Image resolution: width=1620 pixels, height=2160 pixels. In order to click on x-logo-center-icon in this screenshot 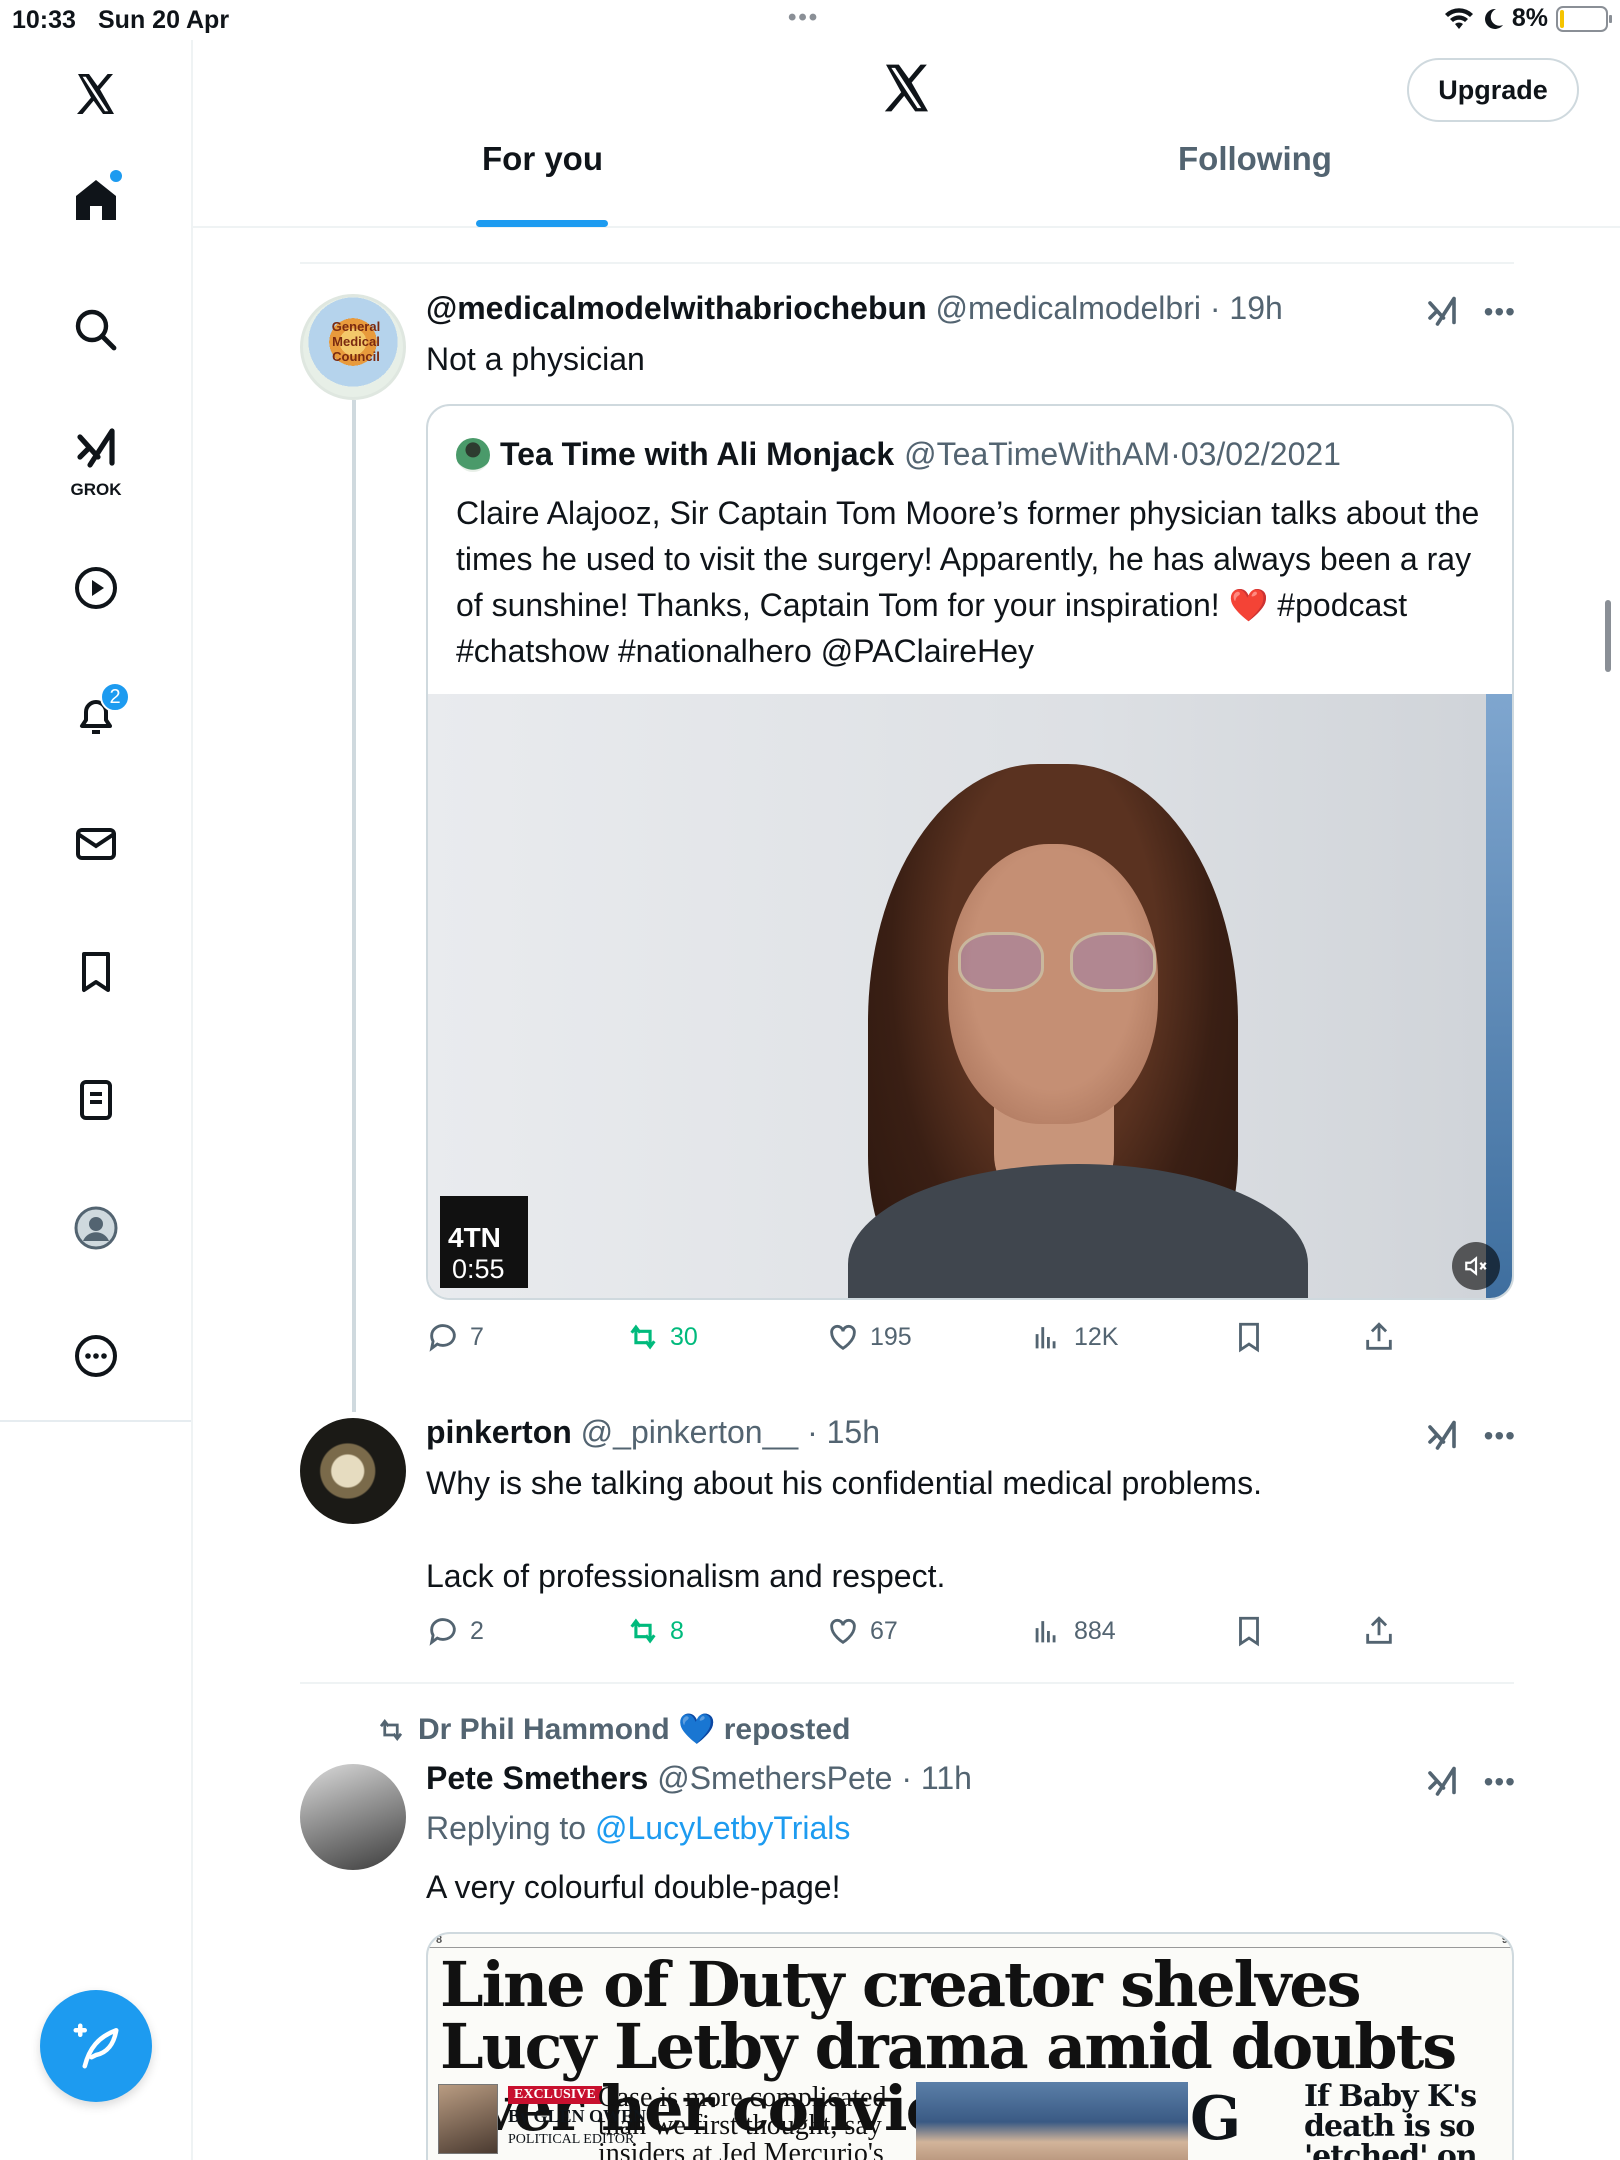, I will do `click(907, 88)`.